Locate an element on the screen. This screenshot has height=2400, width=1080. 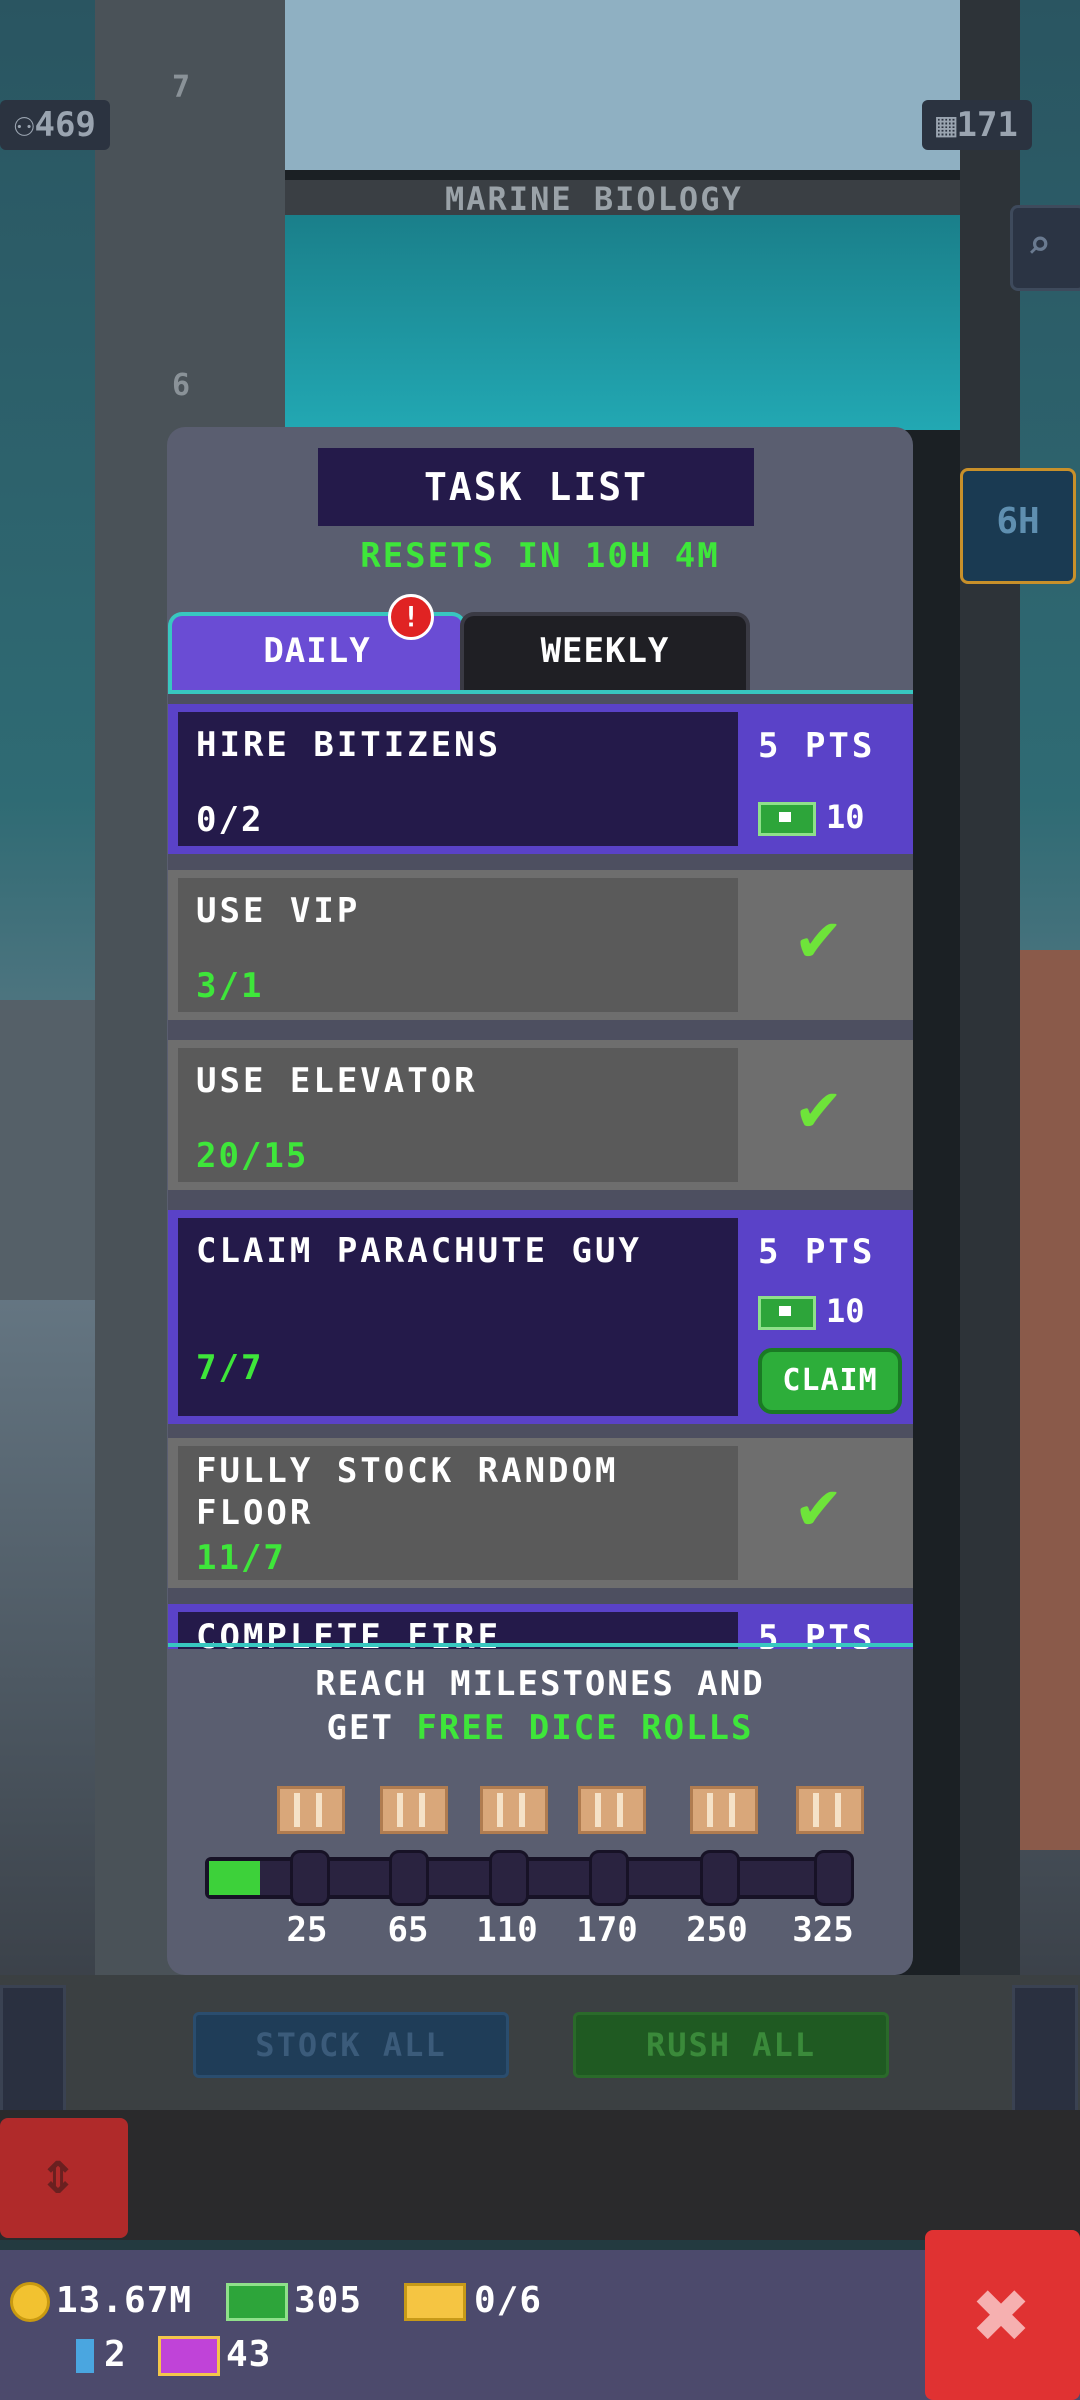
reset-timer: RESETS IN 10H 4M is located at coordinates (540, 556).